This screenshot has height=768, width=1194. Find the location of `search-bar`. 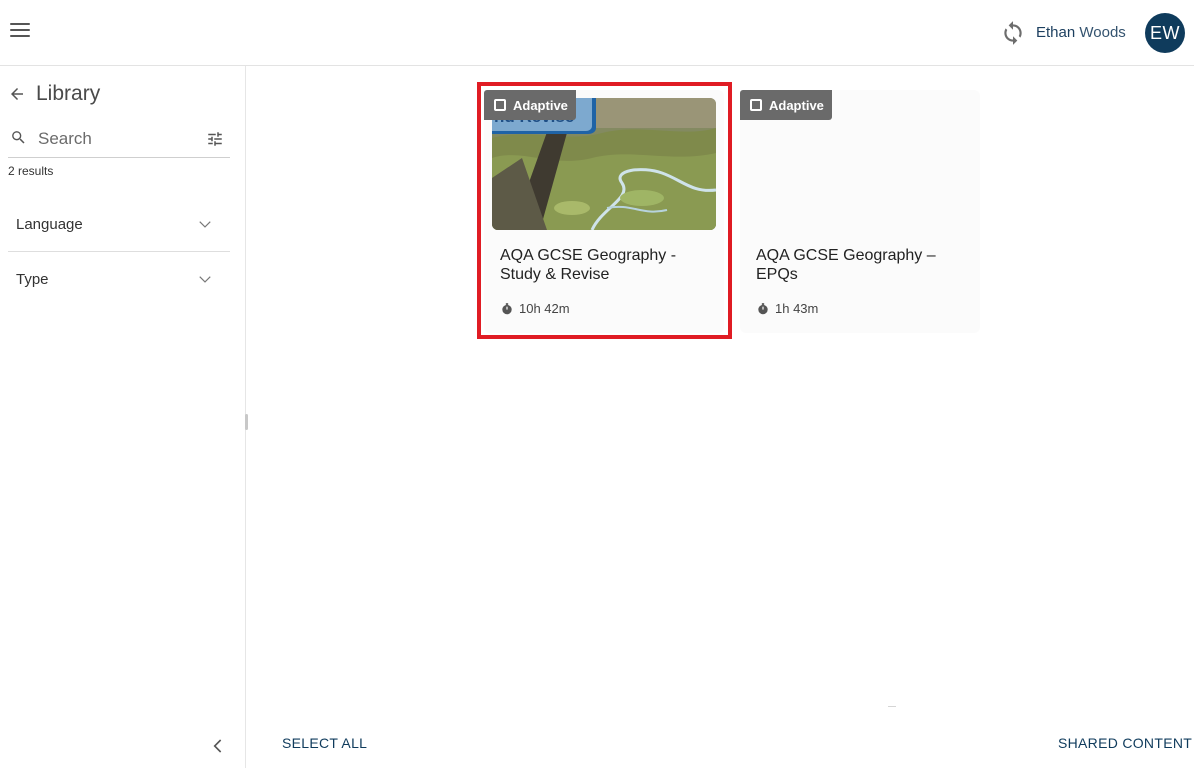

search-bar is located at coordinates (119, 141).